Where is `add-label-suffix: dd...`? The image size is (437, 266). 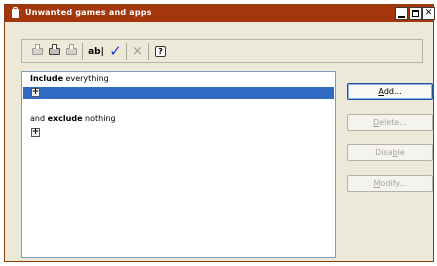
add-label-suffix: dd... is located at coordinates (392, 91).